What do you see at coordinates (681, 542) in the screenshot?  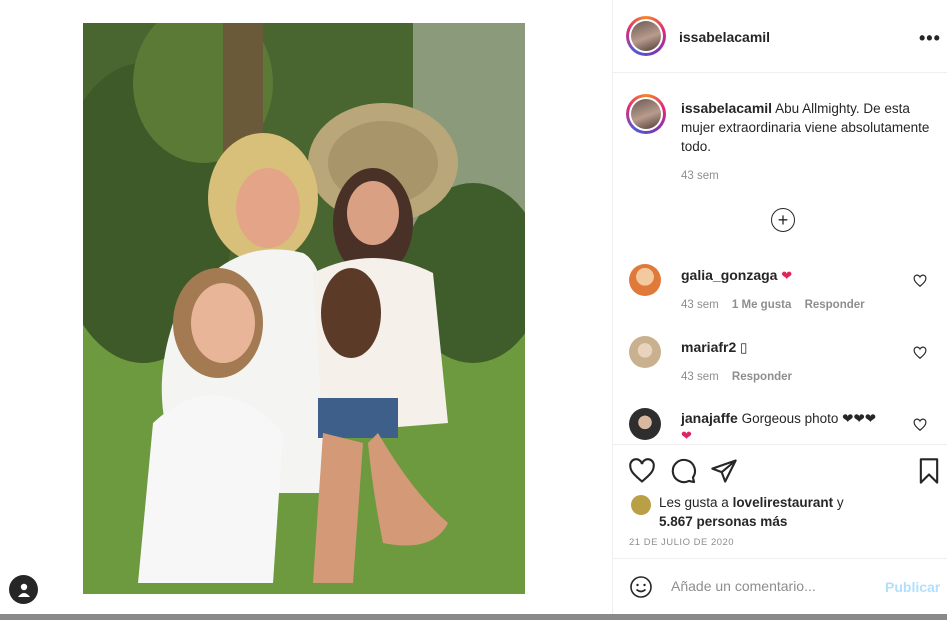 I see `post-date: 21 DE JULIO DE 2020` at bounding box center [681, 542].